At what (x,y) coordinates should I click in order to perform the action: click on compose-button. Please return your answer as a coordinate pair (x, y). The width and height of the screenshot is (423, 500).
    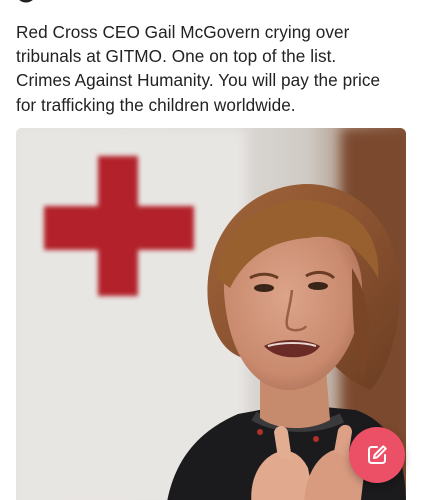
    Looking at the image, I should click on (377, 455).